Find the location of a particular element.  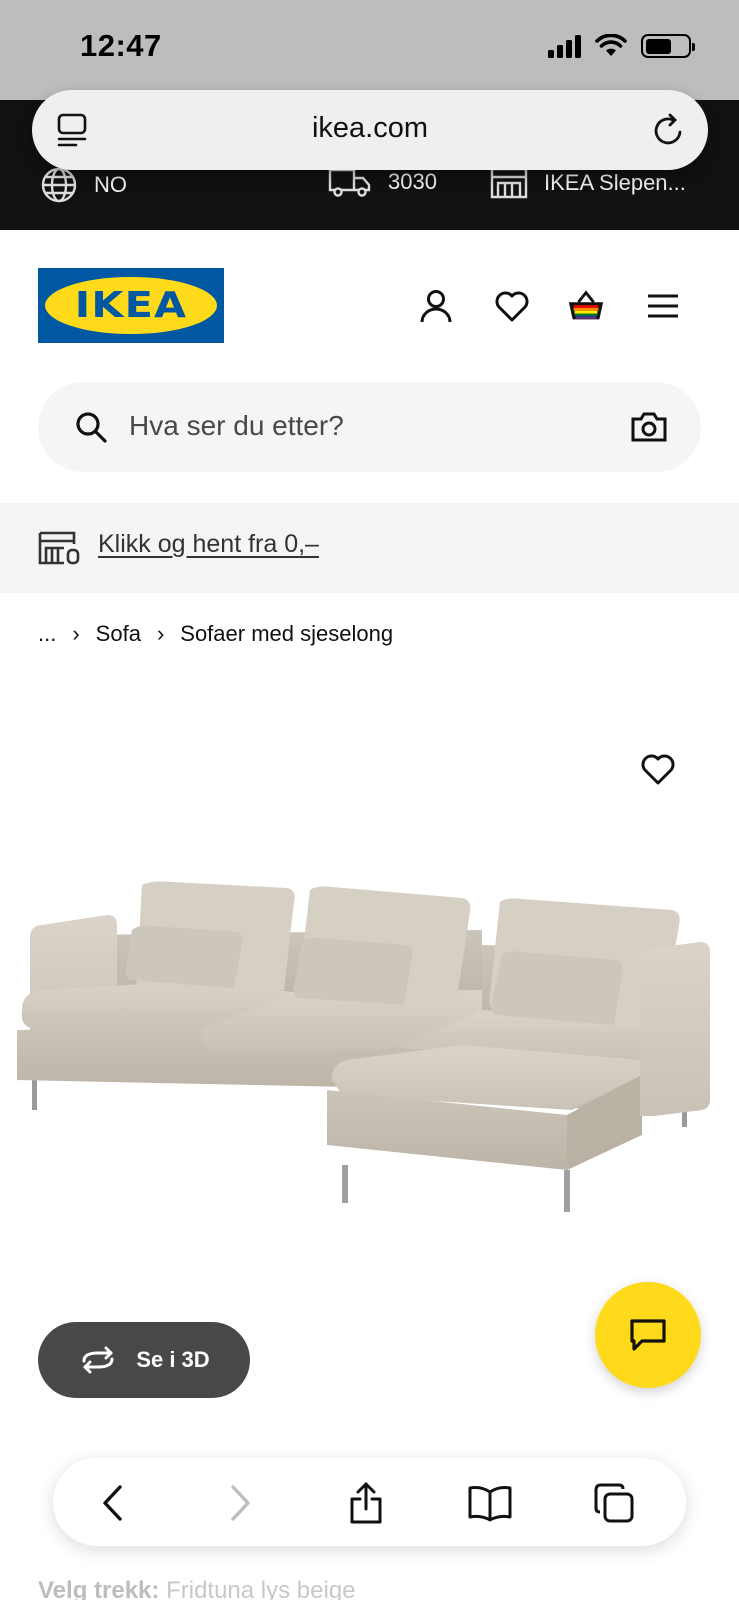

rotate-3d-icon is located at coordinates (98, 1360).